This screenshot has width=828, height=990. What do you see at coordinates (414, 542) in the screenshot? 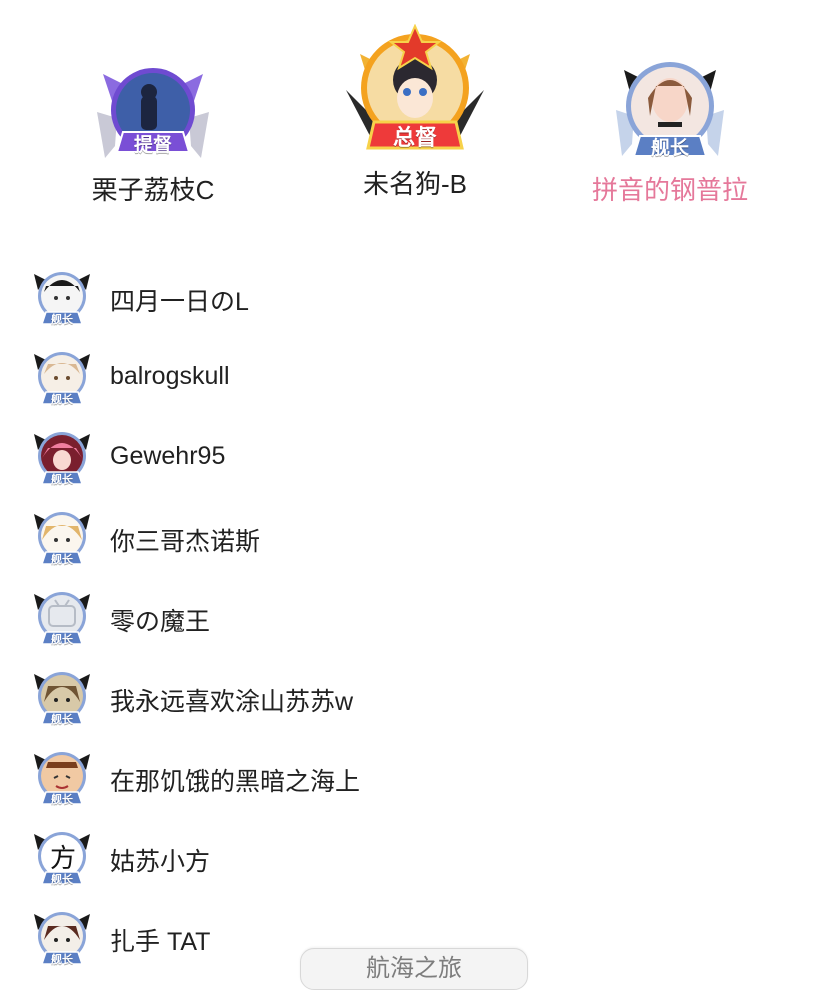
I see `list-item: 舰长 你三哥杰诺斯` at bounding box center [414, 542].